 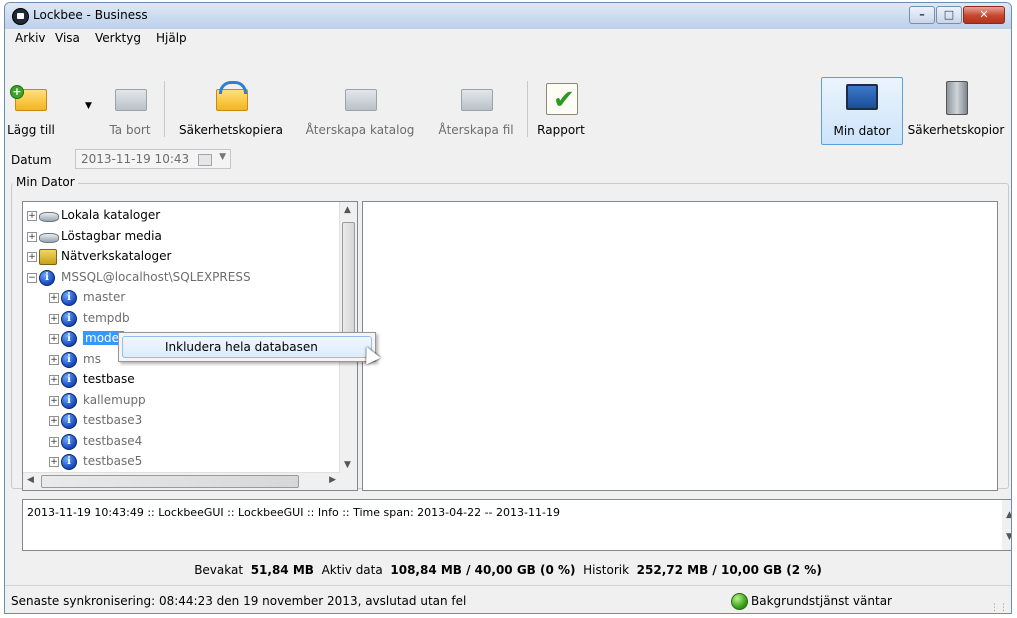 I want to click on plus-icon: +, so click(x=17, y=92).